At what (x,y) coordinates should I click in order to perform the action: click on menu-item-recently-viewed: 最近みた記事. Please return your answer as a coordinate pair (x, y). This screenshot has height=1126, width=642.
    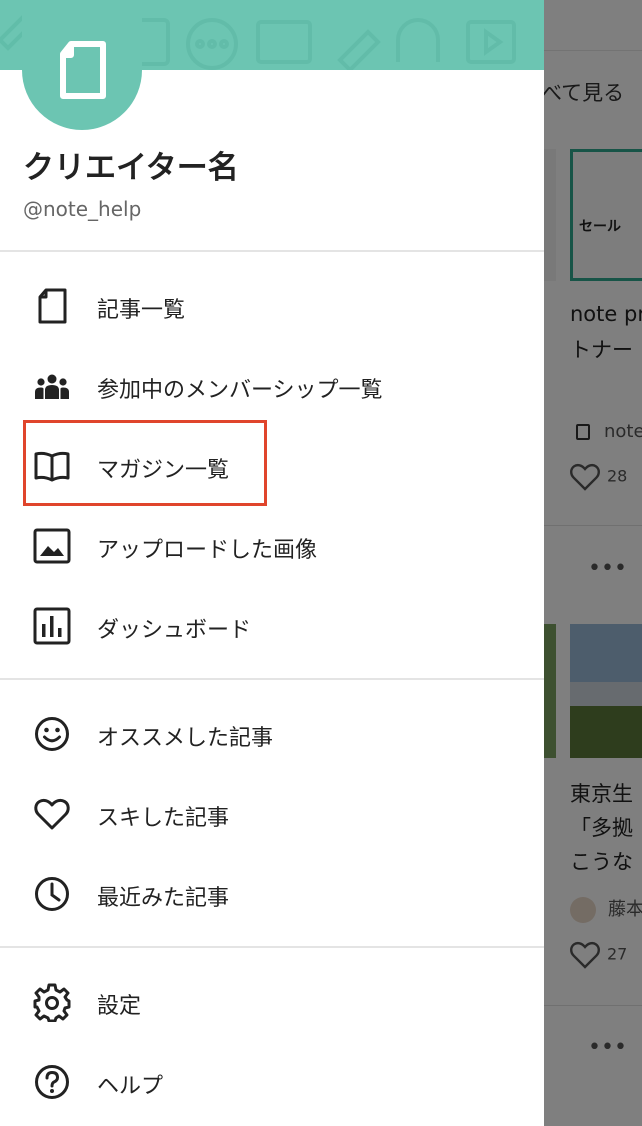
    Looking at the image, I should click on (272, 894).